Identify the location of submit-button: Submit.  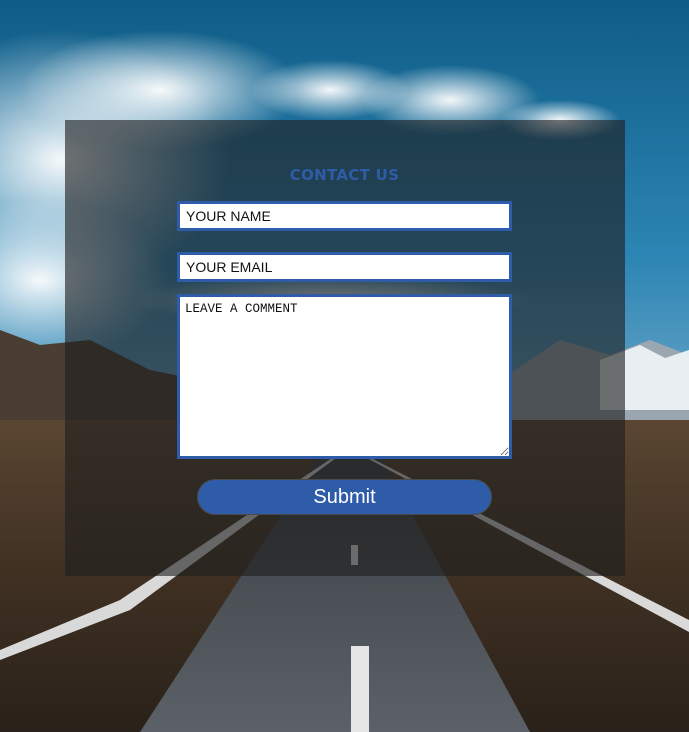
(344, 497).